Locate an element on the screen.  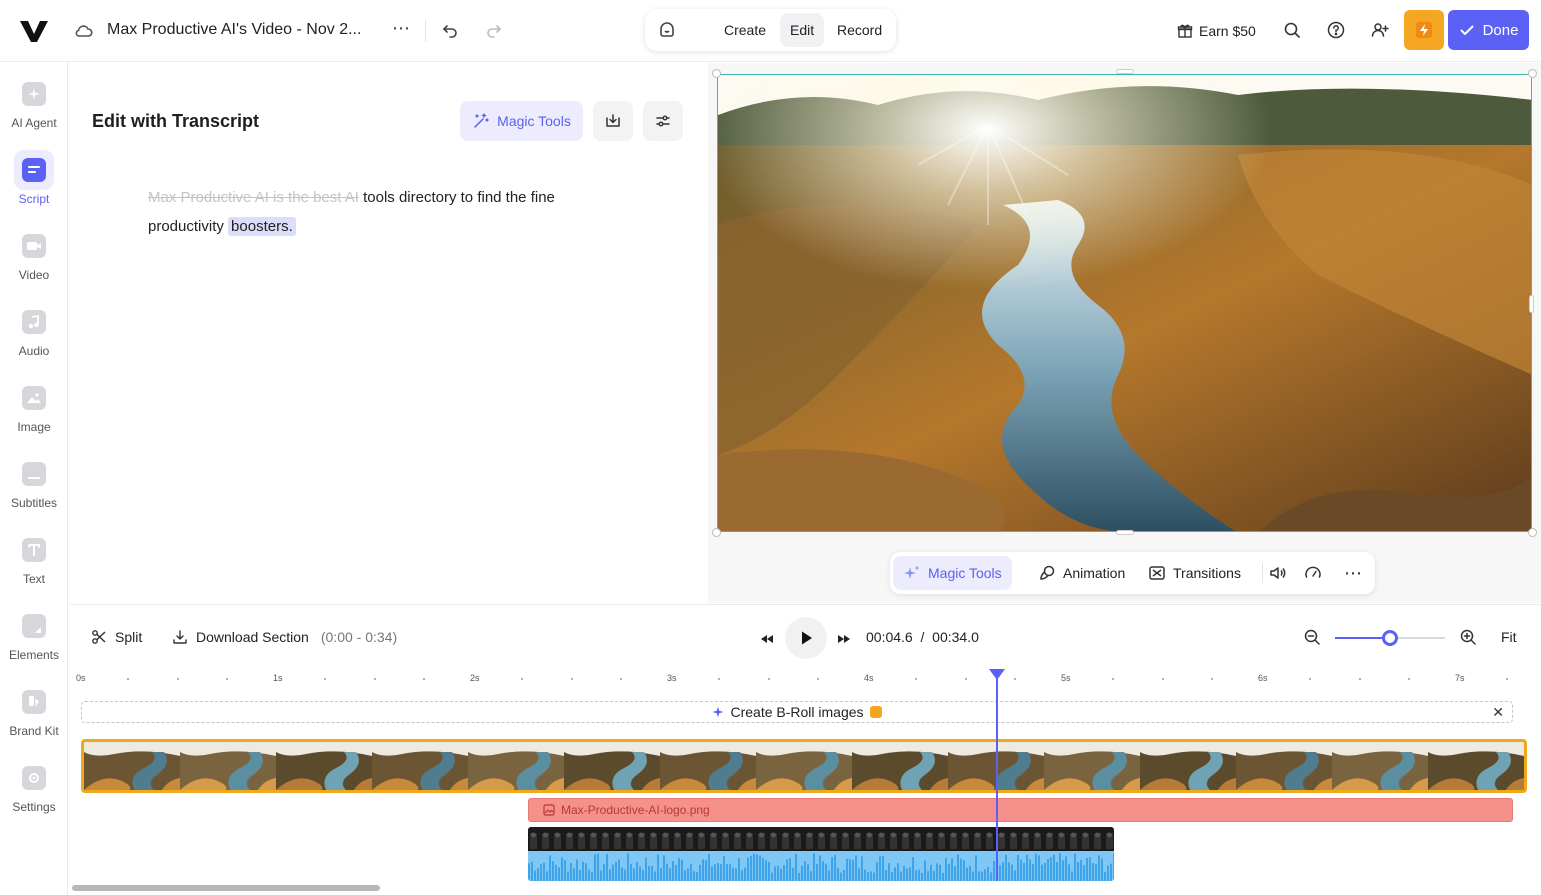
close-icon: ✕ is located at coordinates (1498, 712).